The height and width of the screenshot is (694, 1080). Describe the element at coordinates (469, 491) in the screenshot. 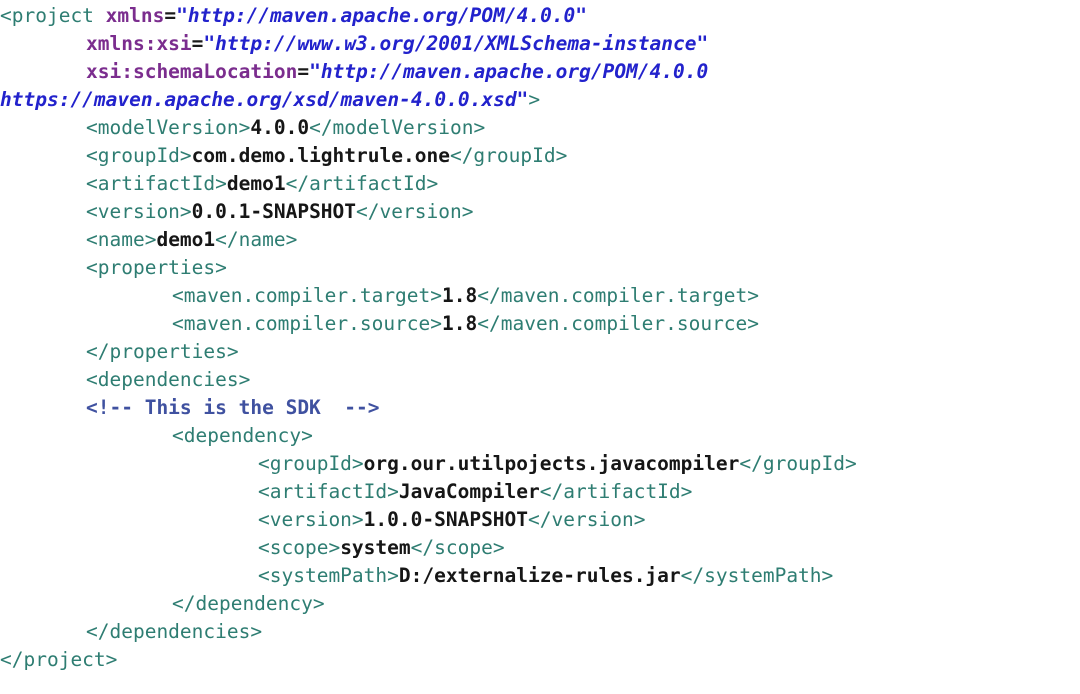

I see `token-txt: JavaCompiler` at that location.